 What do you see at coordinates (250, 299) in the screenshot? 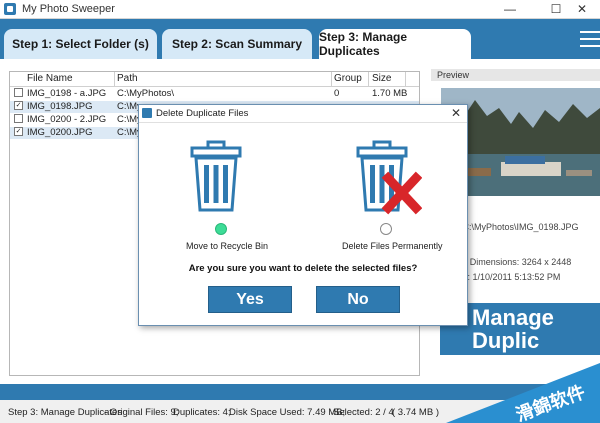
I see `yes-button: Yes` at bounding box center [250, 299].